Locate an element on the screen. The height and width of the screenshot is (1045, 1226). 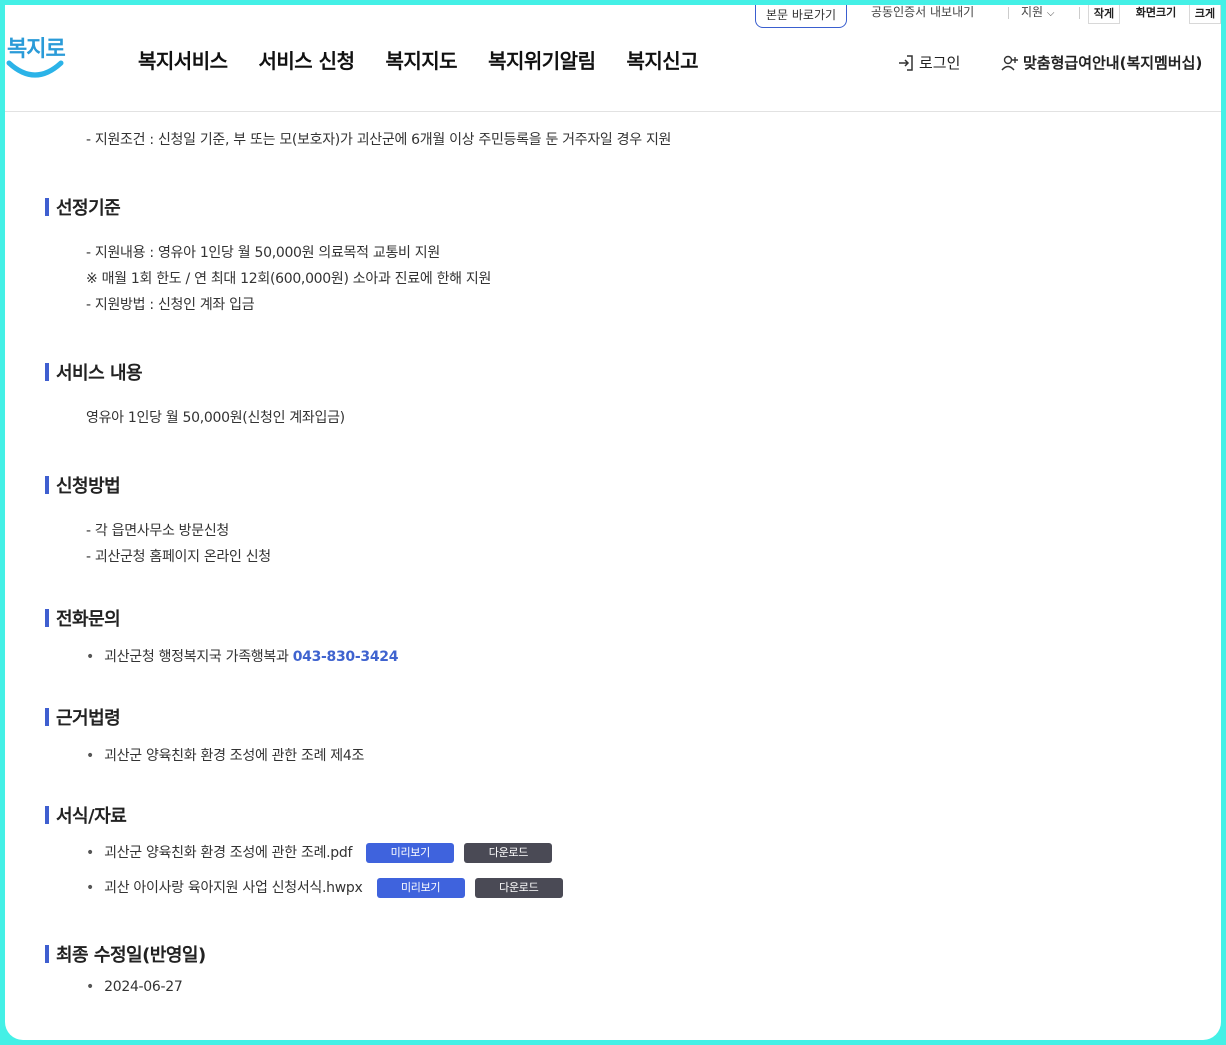
nav-welfare-map: 복지지도 is located at coordinates (421, 59).